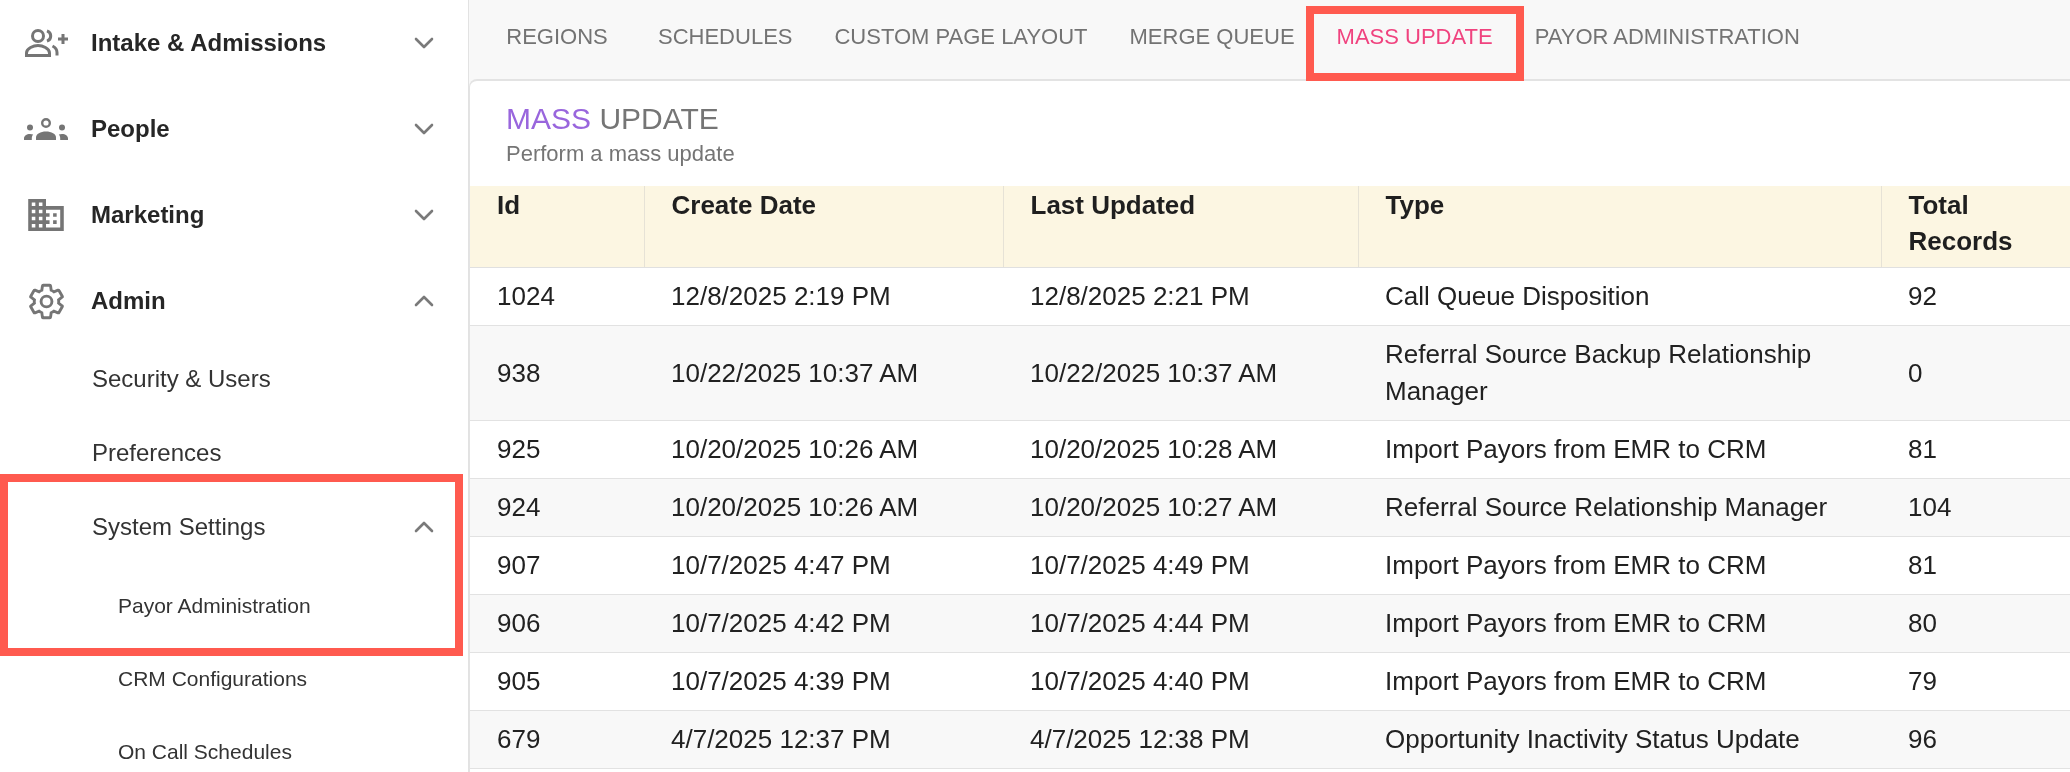 This screenshot has width=2070, height=772. I want to click on sidebar-item: Marketing, so click(234, 215).